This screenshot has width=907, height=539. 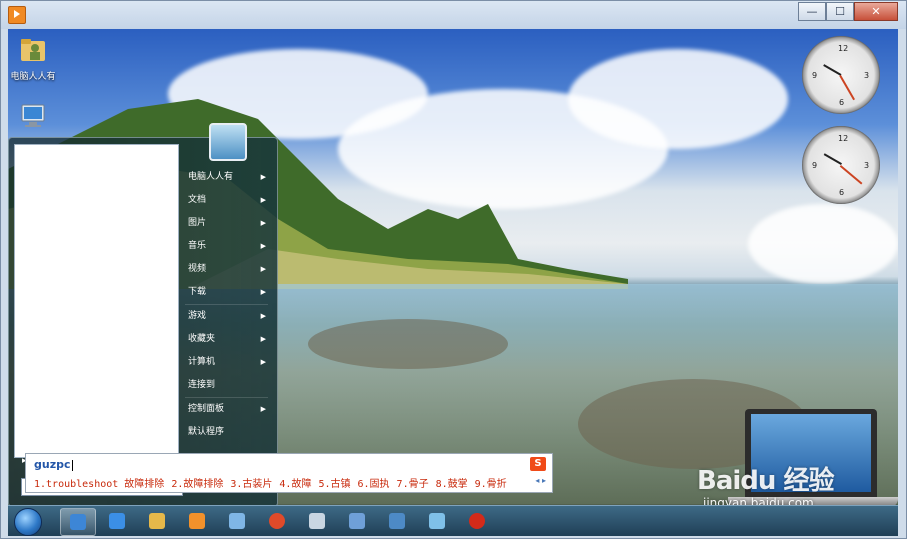 What do you see at coordinates (876, 11) in the screenshot?
I see `close-button: ✕` at bounding box center [876, 11].